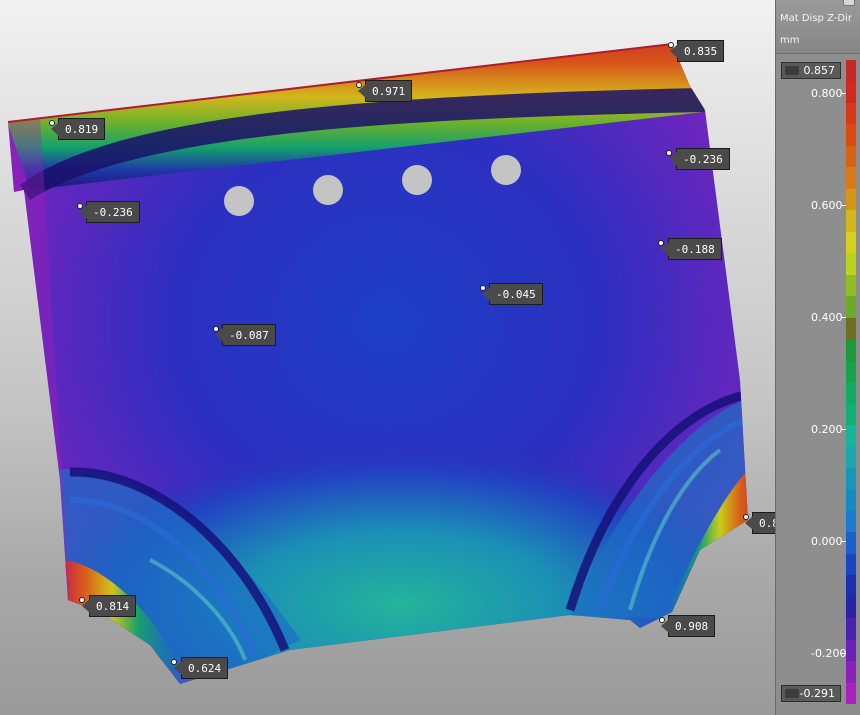 The height and width of the screenshot is (715, 860). Describe the element at coordinates (78, 129) in the screenshot. I see `probe-label: 0.819` at that location.